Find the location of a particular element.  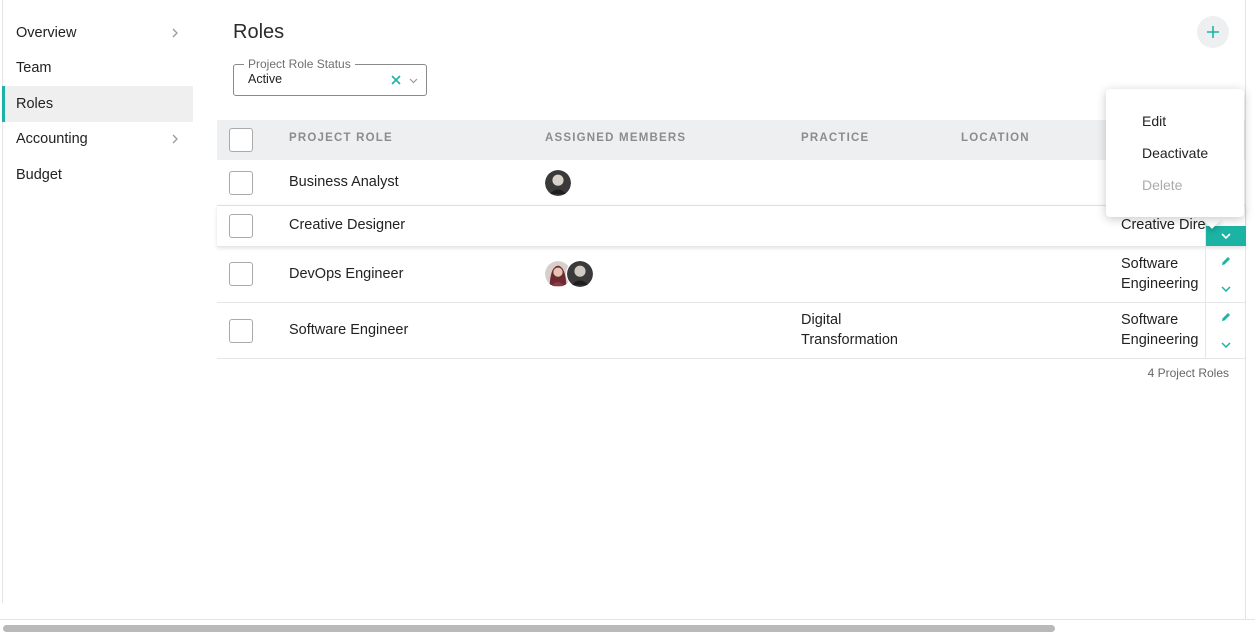

row-actions-menu: Edit Deactivate Delete is located at coordinates (1175, 153).